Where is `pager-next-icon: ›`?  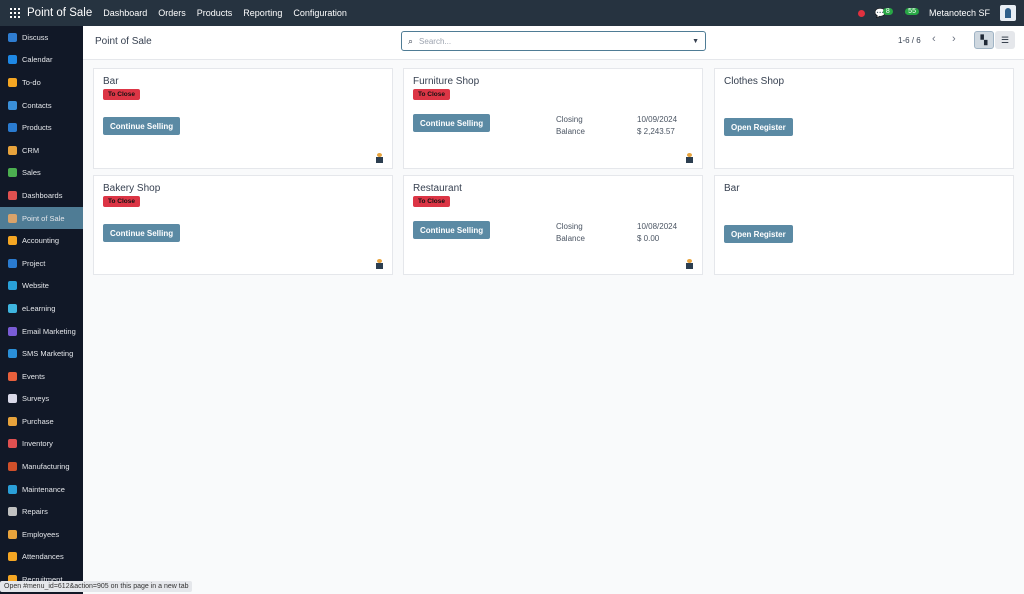
pager-next-icon: › is located at coordinates (954, 39).